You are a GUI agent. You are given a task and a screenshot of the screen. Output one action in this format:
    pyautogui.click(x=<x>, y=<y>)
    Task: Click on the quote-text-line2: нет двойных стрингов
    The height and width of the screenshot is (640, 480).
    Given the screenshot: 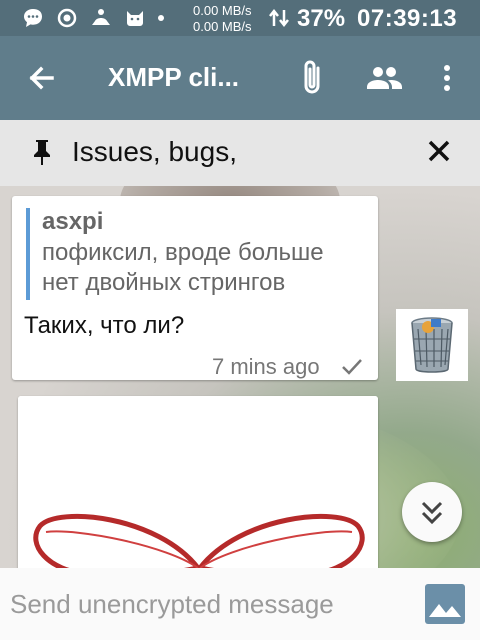 What is the action you would take?
    pyautogui.click(x=164, y=282)
    